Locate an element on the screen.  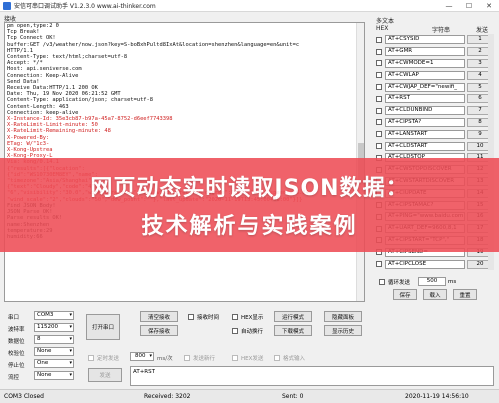
format-input-option: 格式输入 is located at coordinates (289, 358).